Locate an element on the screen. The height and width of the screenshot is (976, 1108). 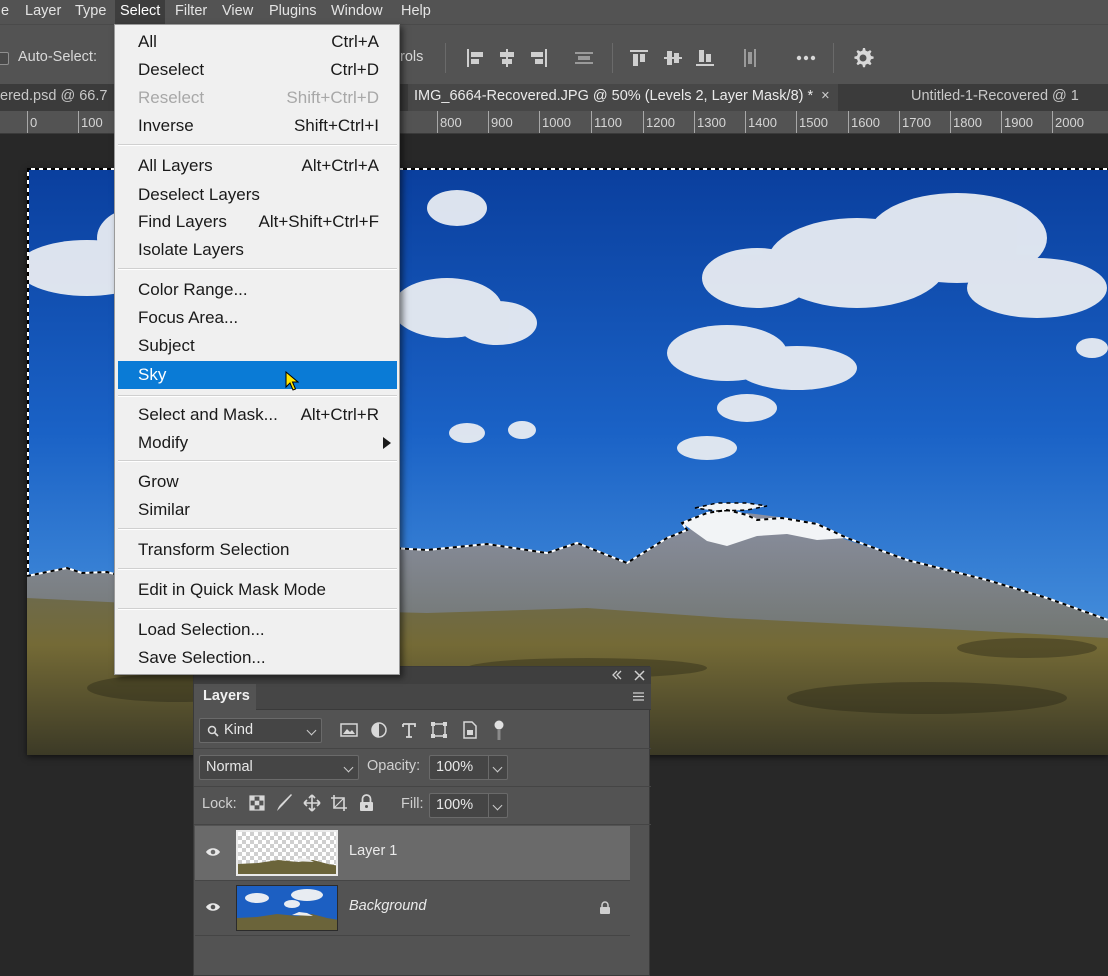
auto-select-checkbox is located at coordinates (4, 58).